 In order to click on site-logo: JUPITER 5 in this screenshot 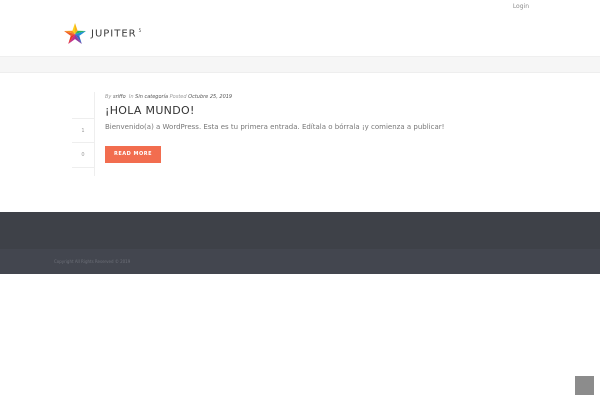, I will do `click(103, 33)`.